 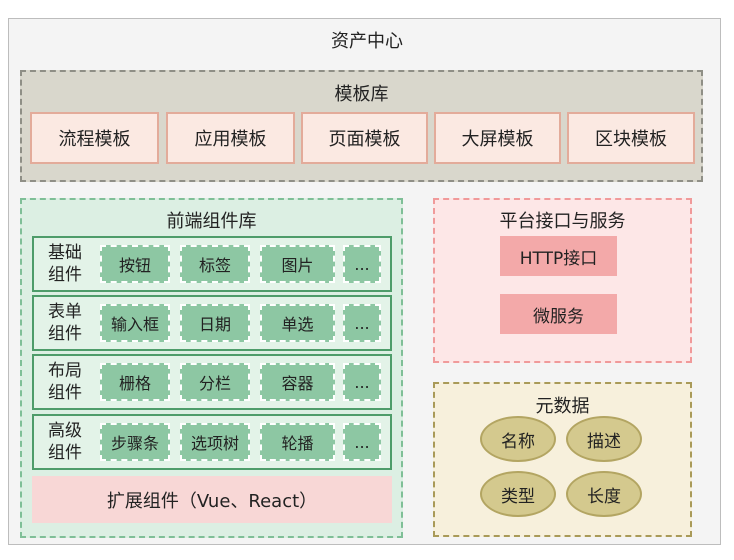 What do you see at coordinates (65, 264) in the screenshot?
I see `component-row-label: 基础 组件` at bounding box center [65, 264].